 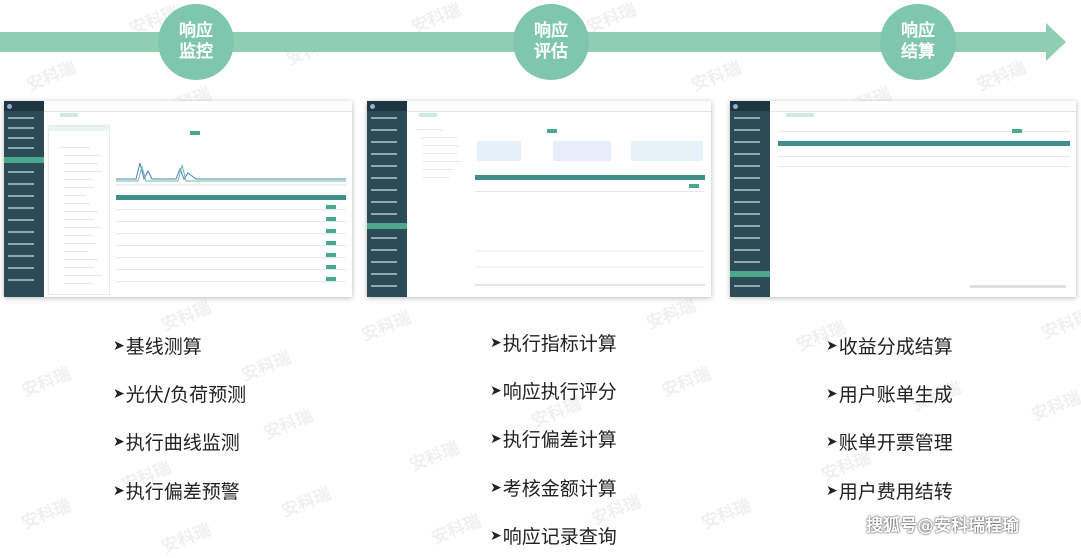 I want to click on list-item-label: 用户费用结转, so click(x=895, y=492).